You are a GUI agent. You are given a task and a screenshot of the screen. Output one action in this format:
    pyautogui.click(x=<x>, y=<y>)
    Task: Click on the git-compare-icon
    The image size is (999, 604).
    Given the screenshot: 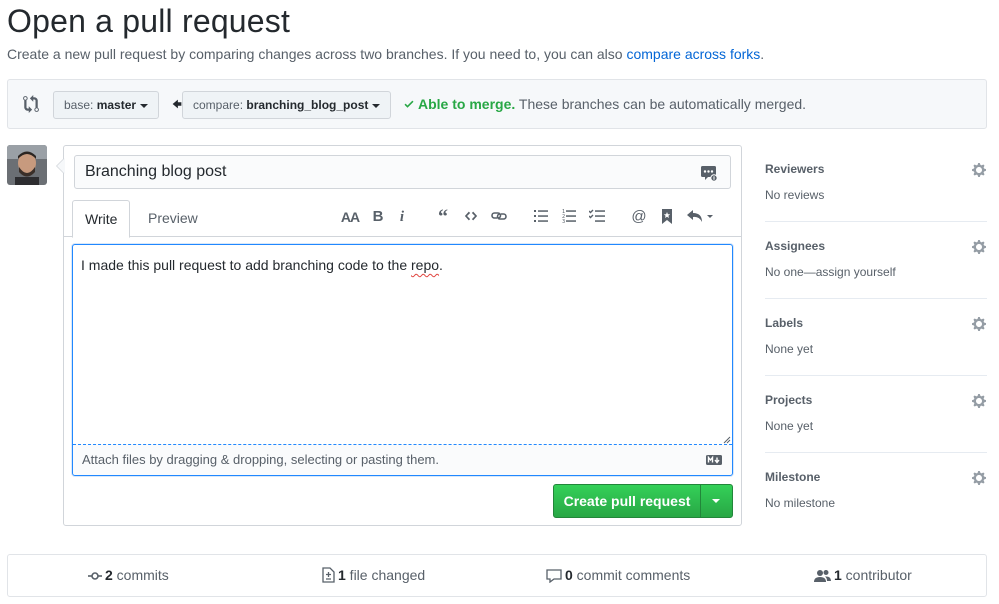 What is the action you would take?
    pyautogui.click(x=31, y=104)
    